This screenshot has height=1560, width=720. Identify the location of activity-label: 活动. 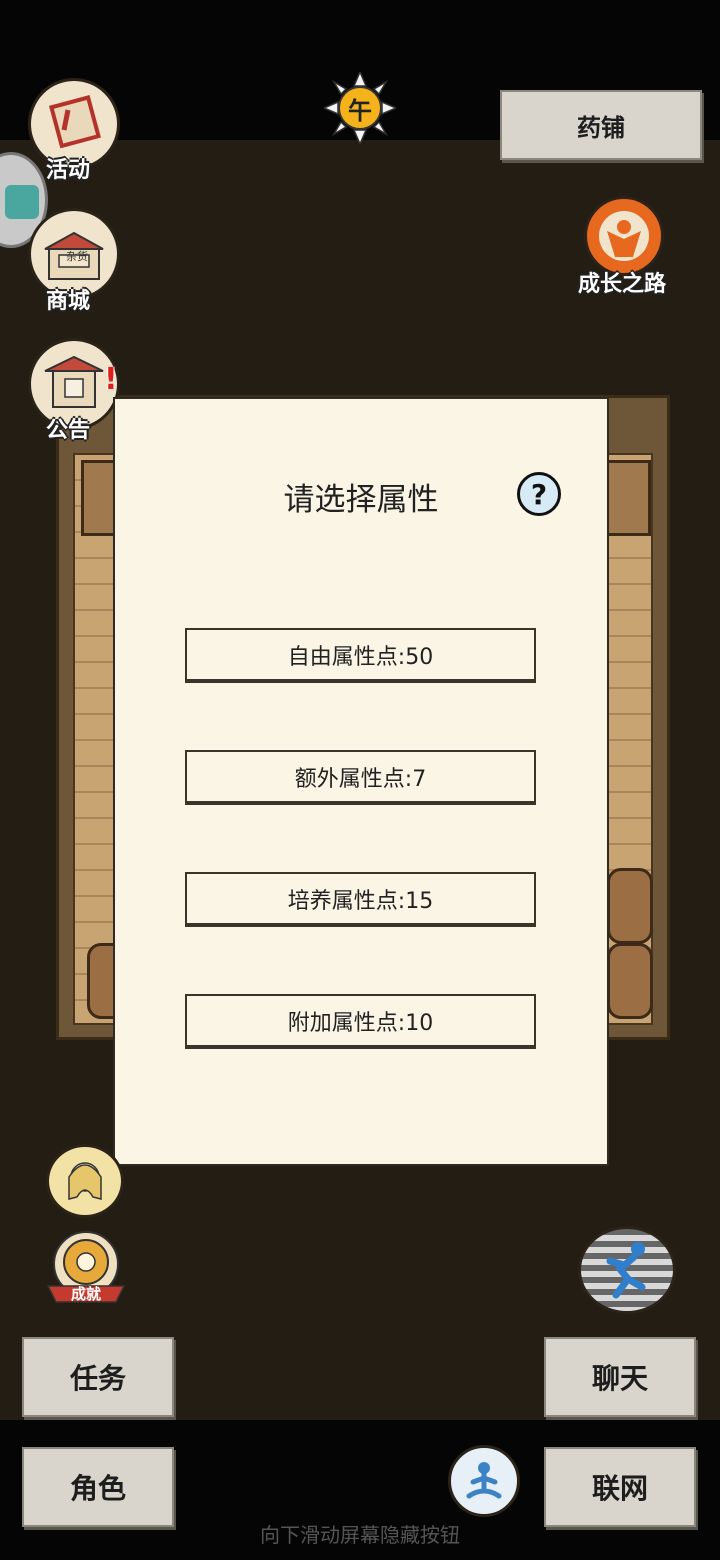
(68, 170).